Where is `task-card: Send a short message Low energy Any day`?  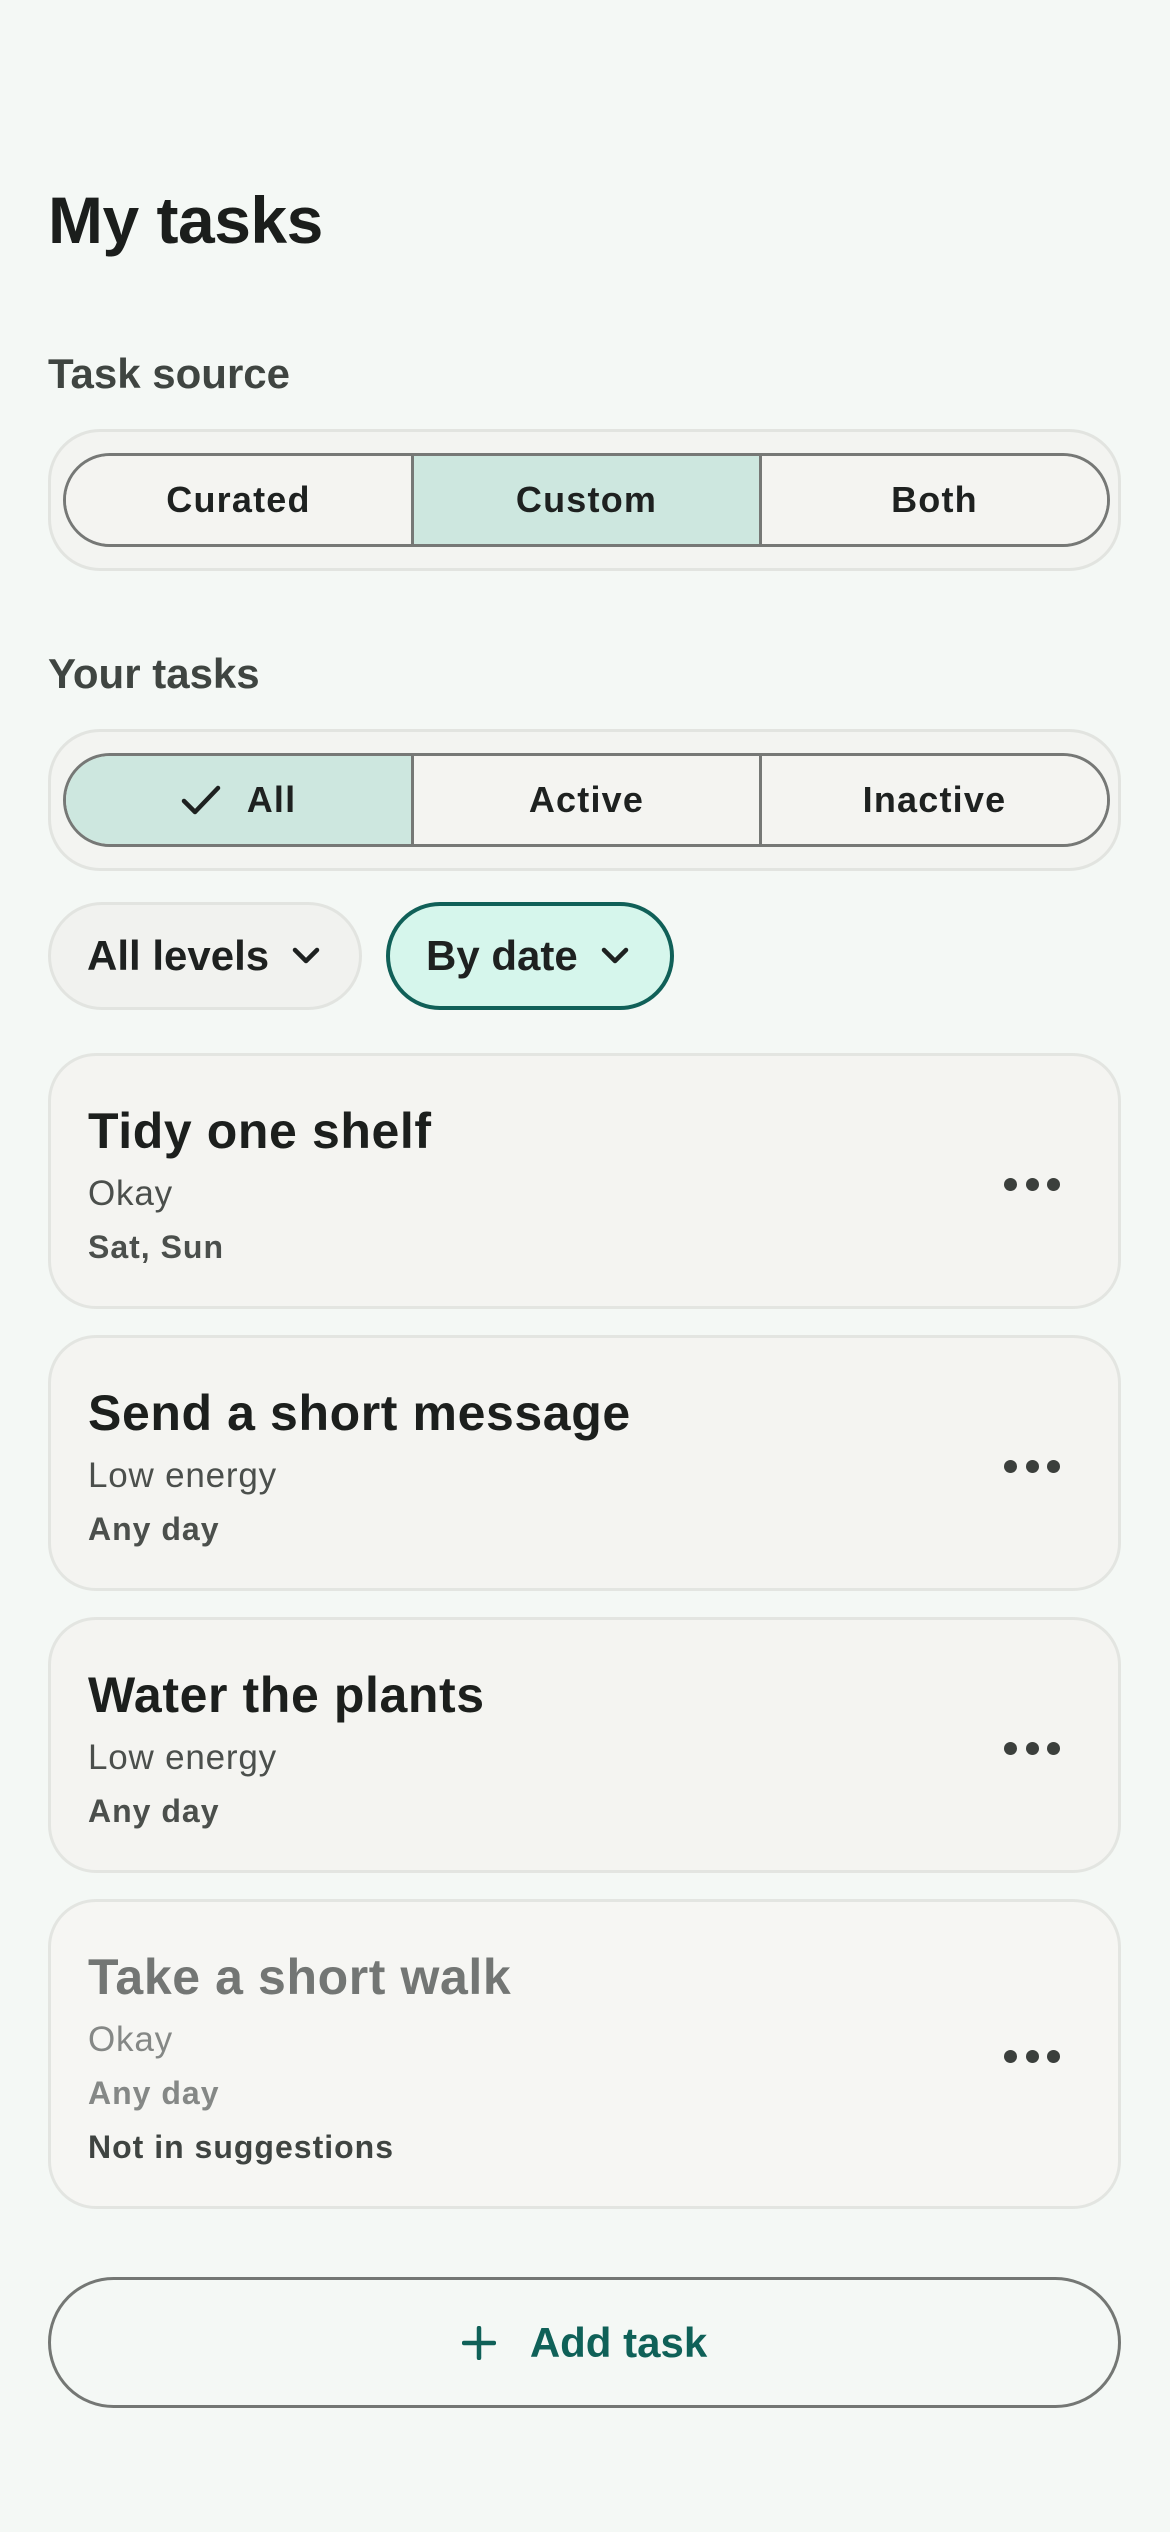
task-card: Send a short message Low energy Any day is located at coordinates (584, 1463).